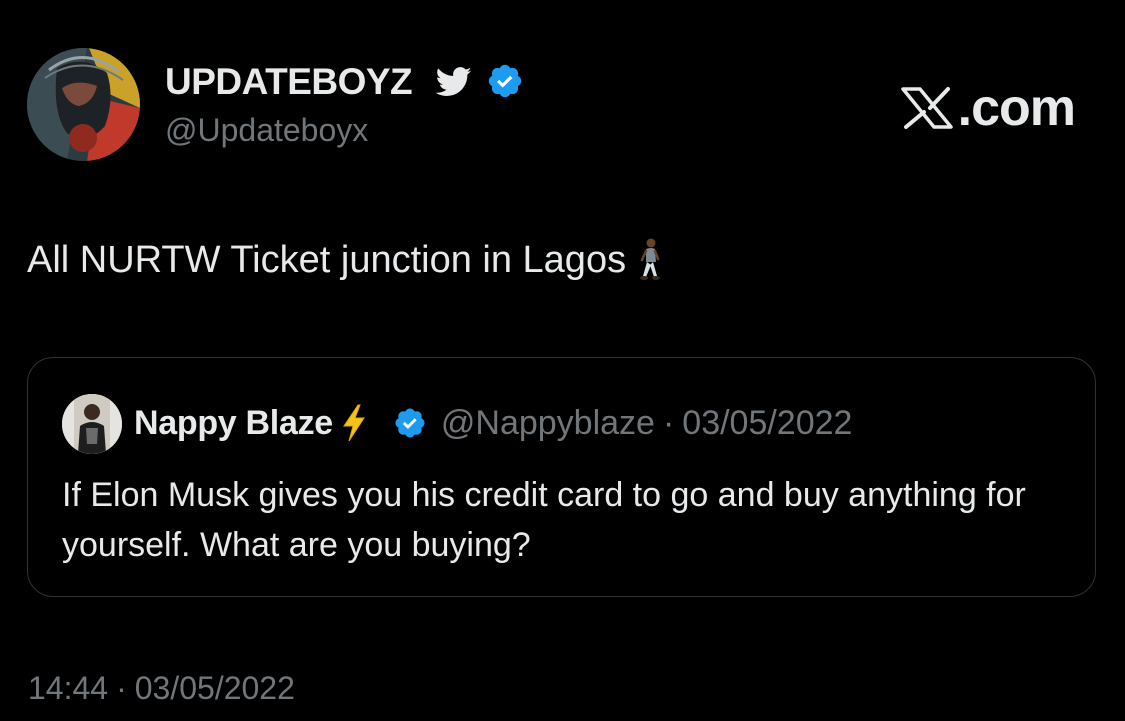 This screenshot has width=1125, height=721. I want to click on brand-domain-text: .com, so click(1016, 108).